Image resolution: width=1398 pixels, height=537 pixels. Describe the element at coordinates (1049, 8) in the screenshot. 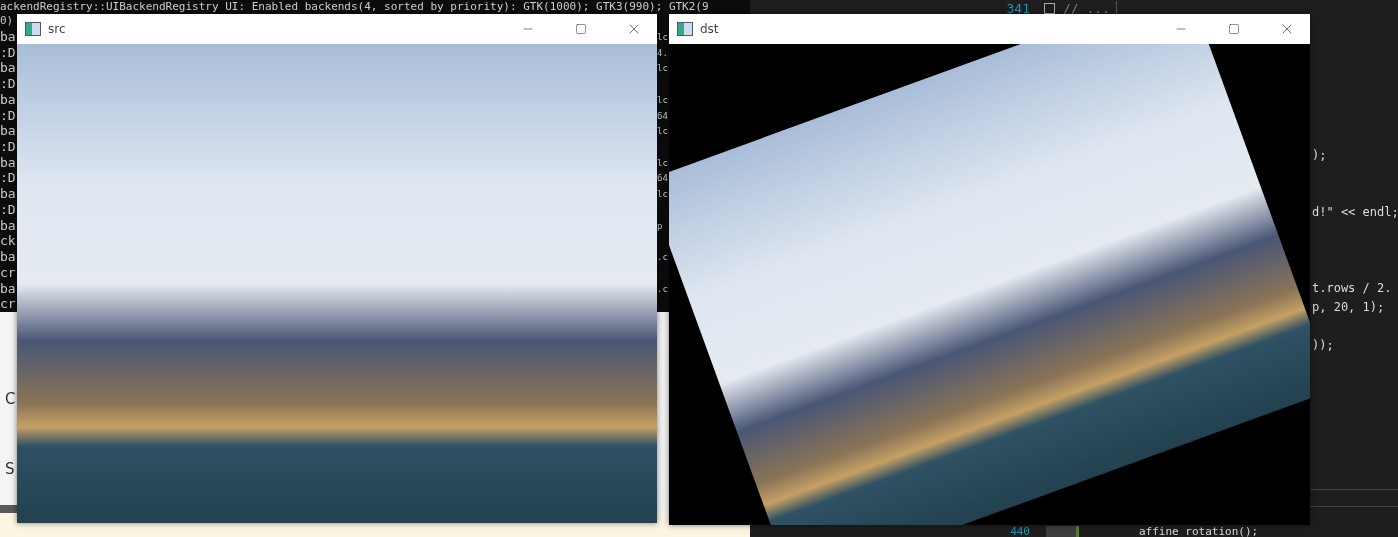

I see `expand-icon` at that location.